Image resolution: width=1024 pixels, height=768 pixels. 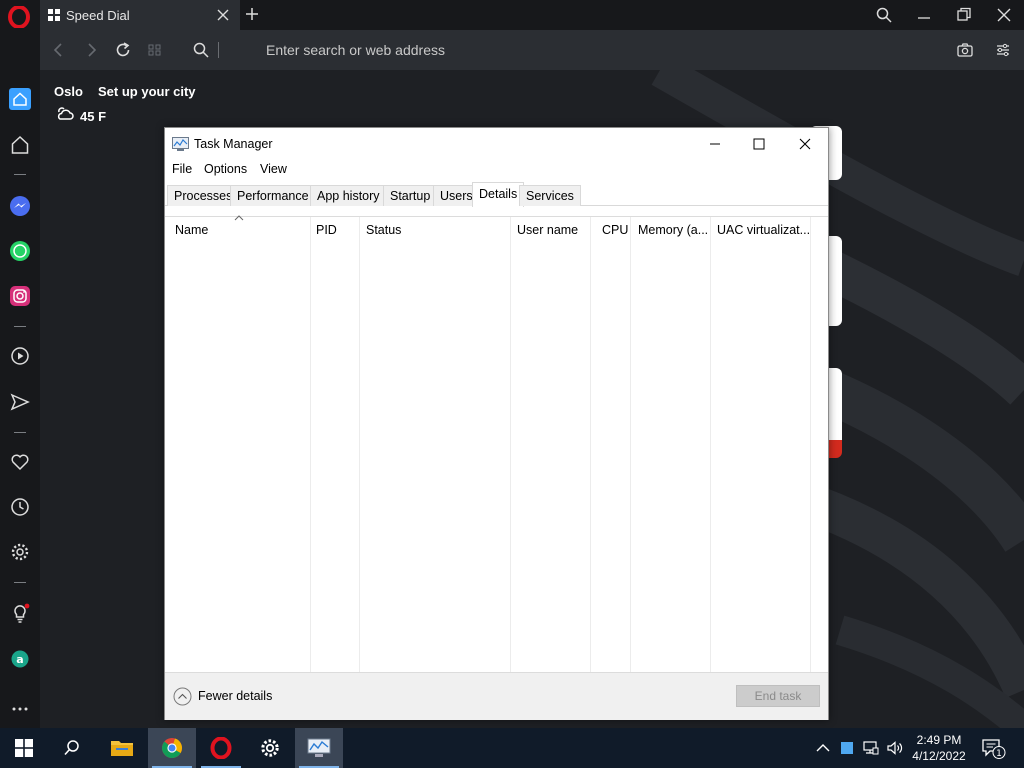 I want to click on network-icon, so click(x=871, y=748).